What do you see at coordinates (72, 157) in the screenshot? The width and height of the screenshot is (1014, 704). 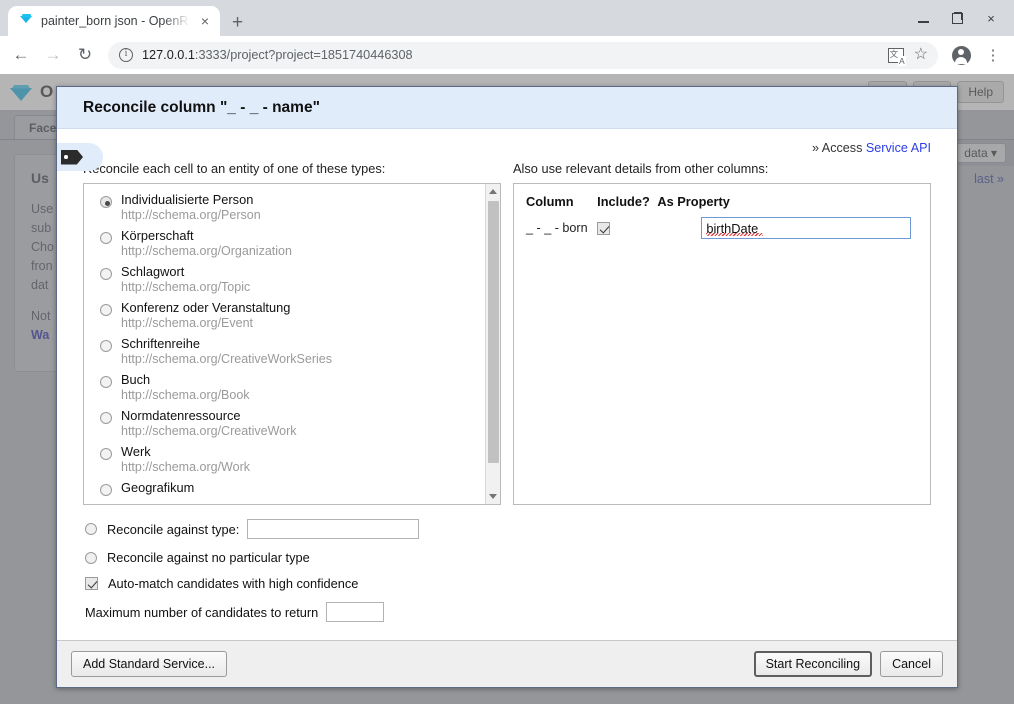 I see `tag-icon` at bounding box center [72, 157].